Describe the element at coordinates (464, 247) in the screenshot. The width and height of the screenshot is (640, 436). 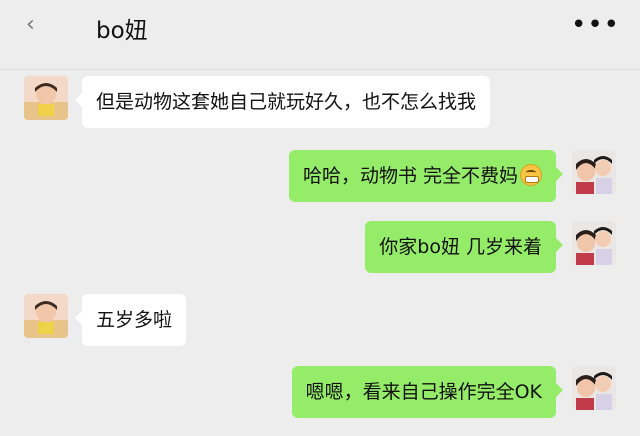
I see `outgoing-message-bubble: 你家bo妞 几岁来着` at that location.